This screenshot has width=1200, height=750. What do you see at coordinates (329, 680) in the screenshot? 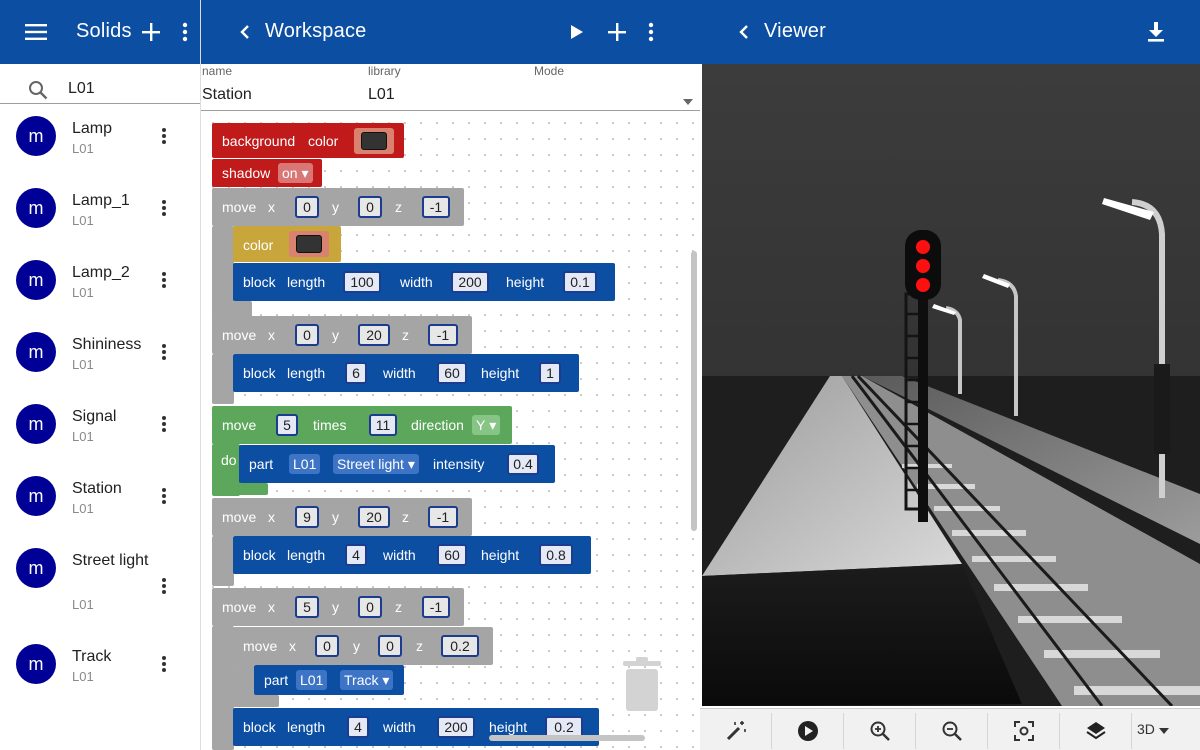
I see `part-block: part L01 Track ▾` at bounding box center [329, 680].